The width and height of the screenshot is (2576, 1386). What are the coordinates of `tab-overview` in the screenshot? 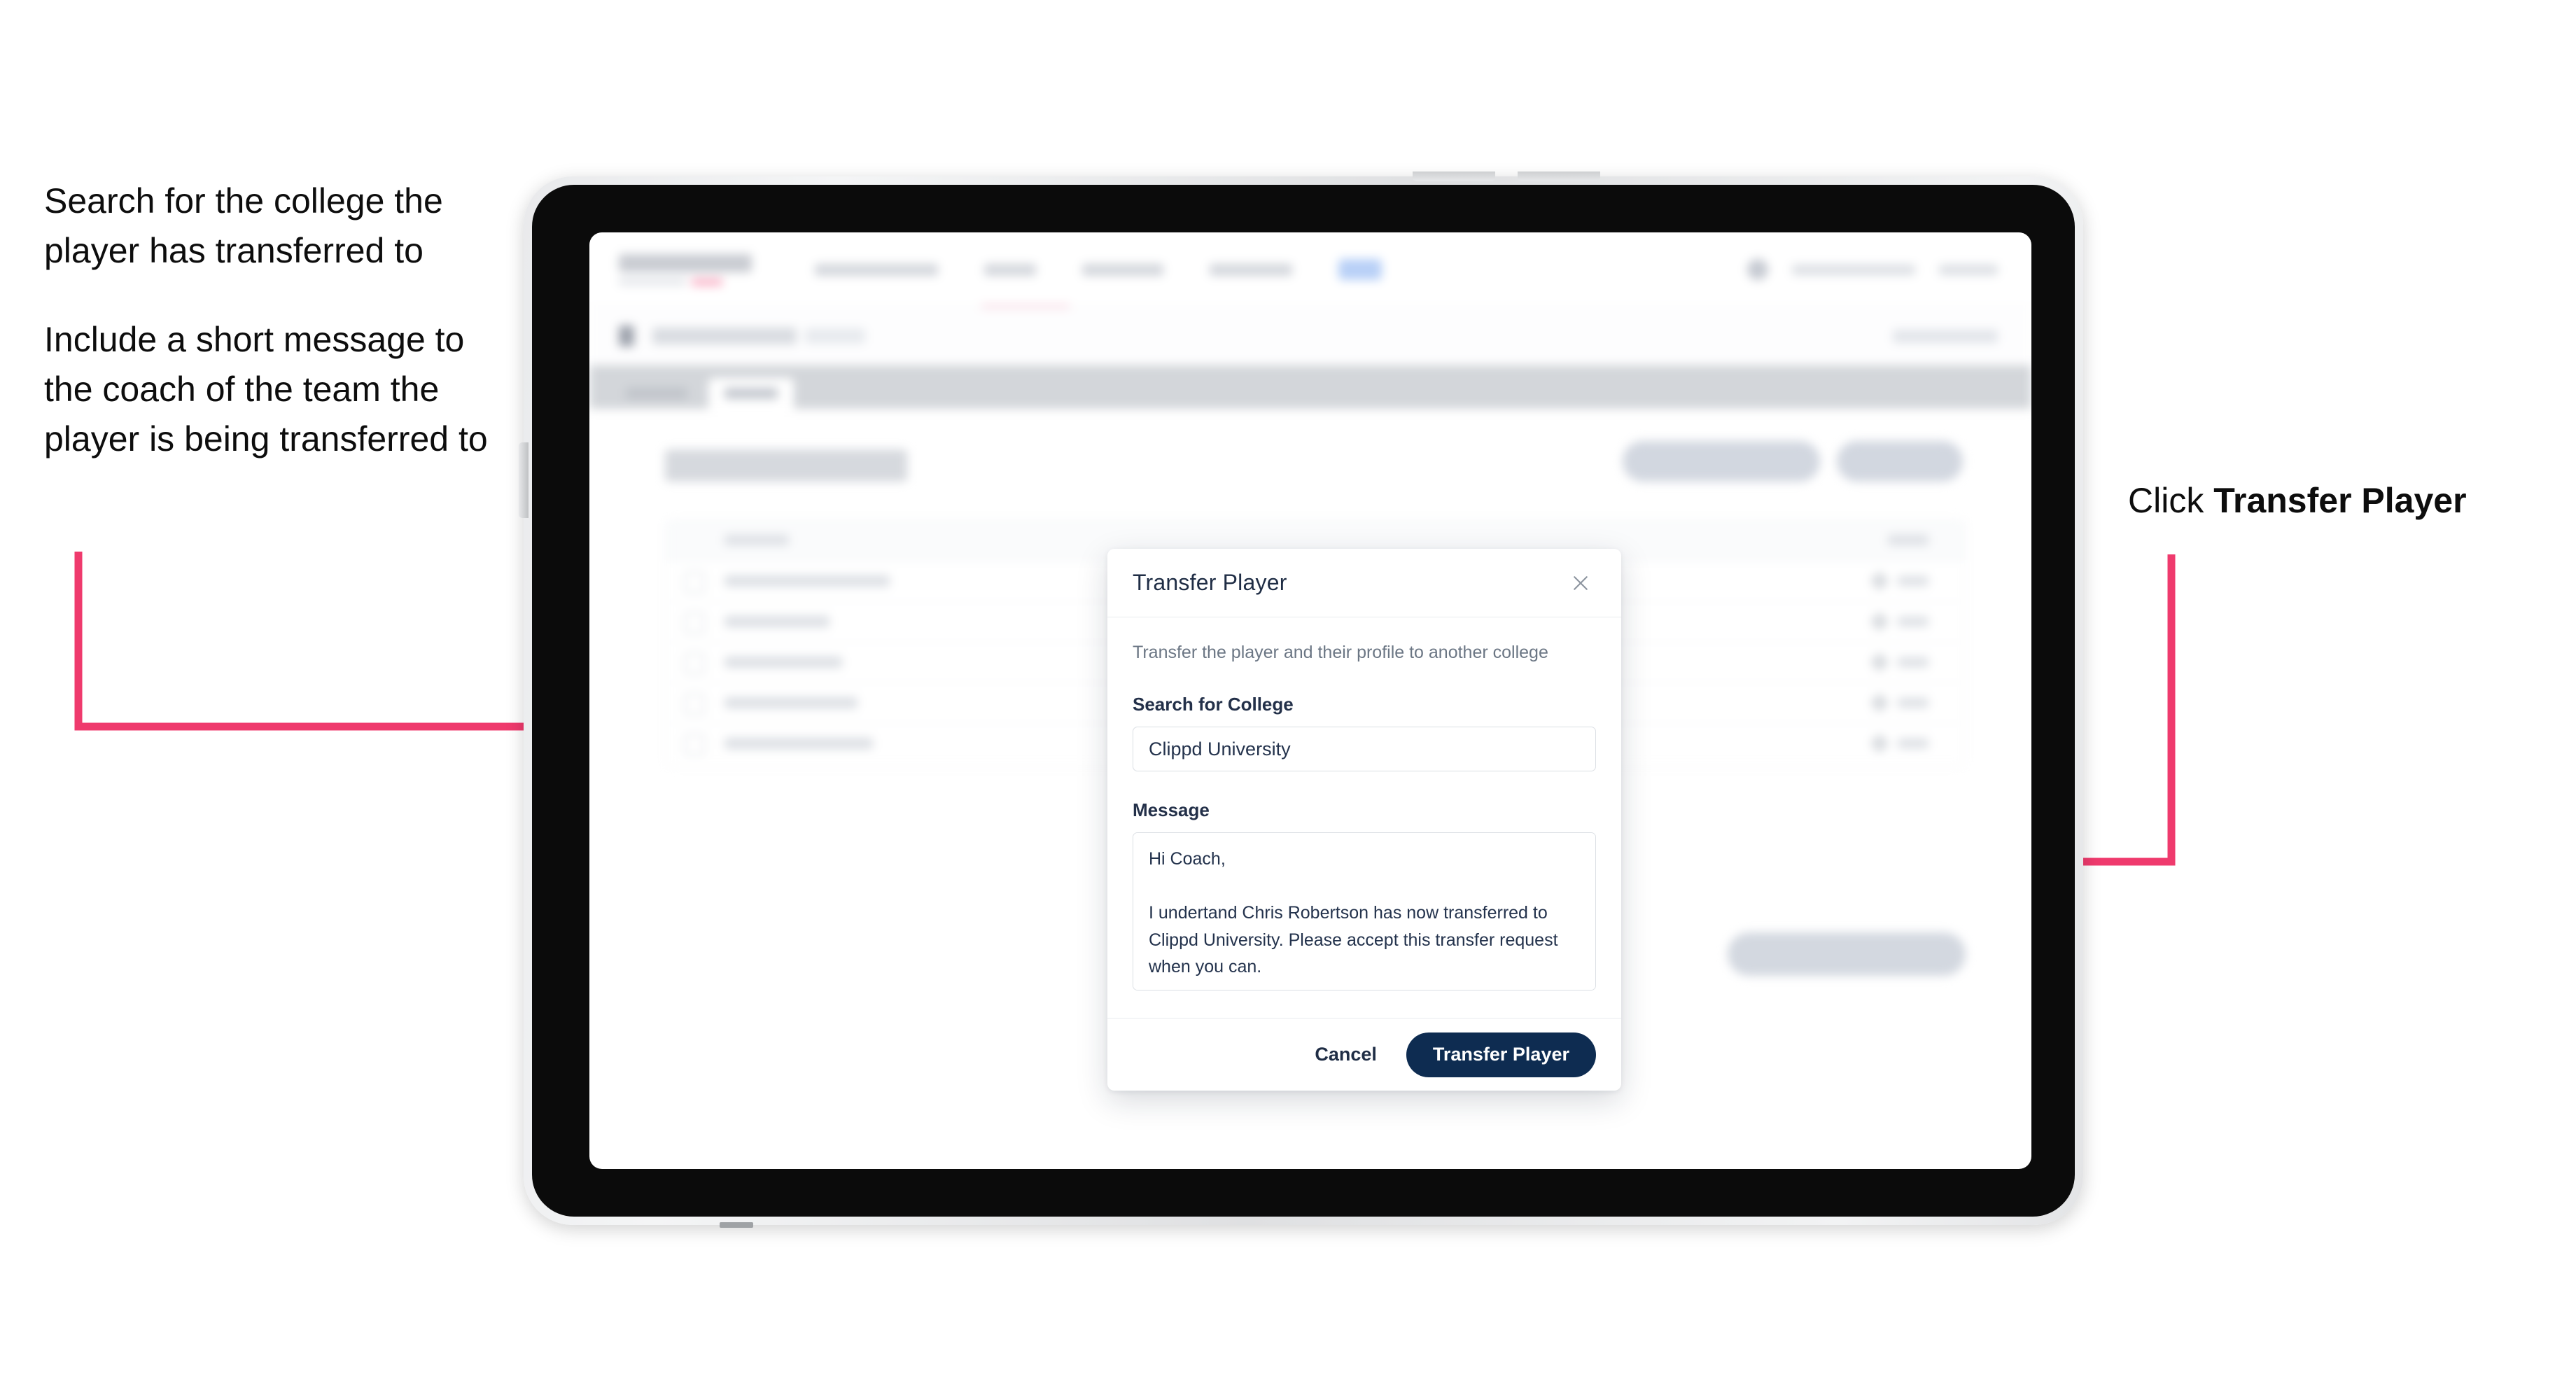 It's located at (657, 393).